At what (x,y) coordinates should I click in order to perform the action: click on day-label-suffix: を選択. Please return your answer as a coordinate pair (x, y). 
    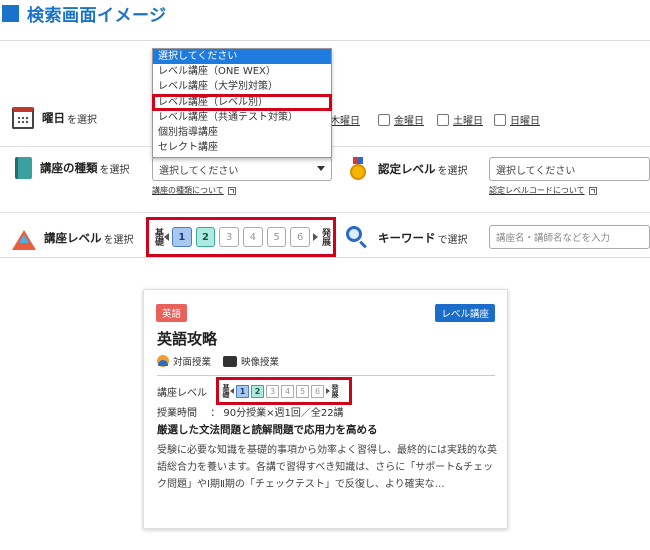
    Looking at the image, I should click on (82, 120).